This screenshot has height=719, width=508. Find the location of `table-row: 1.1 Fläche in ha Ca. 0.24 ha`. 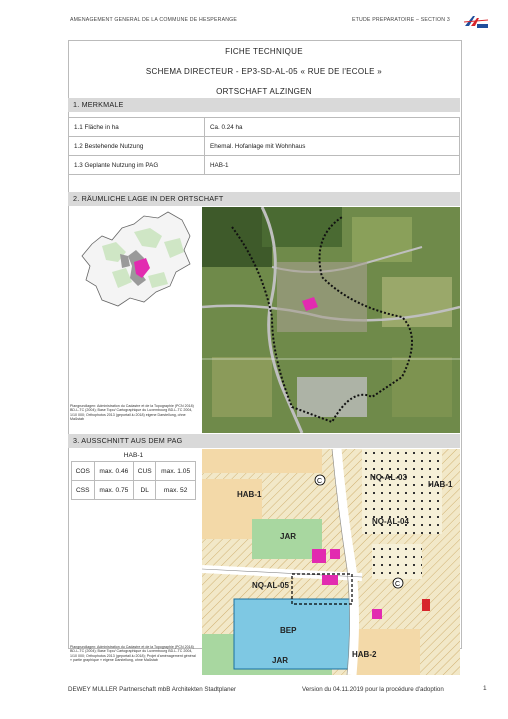

table-row: 1.1 Fläche in ha Ca. 0.24 ha is located at coordinates (264, 127).